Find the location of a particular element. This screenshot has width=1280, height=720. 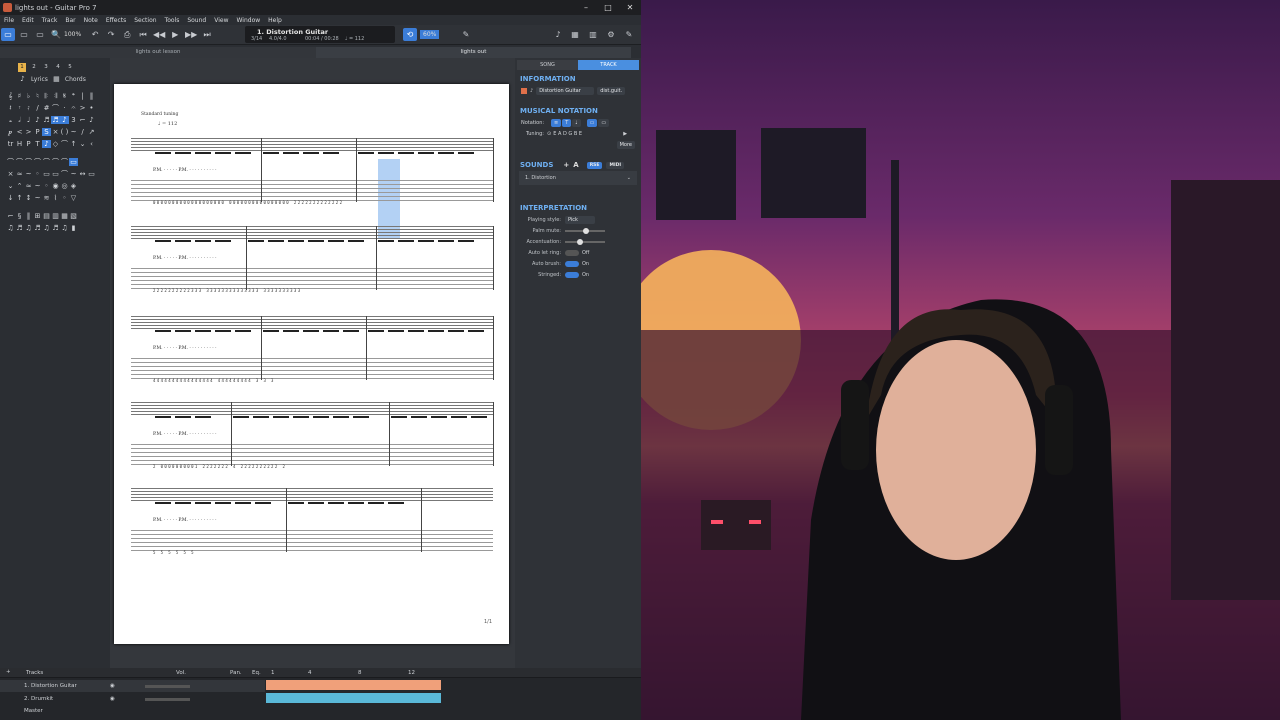

fx-24-icon: ⌇ is located at coordinates (55, 198).